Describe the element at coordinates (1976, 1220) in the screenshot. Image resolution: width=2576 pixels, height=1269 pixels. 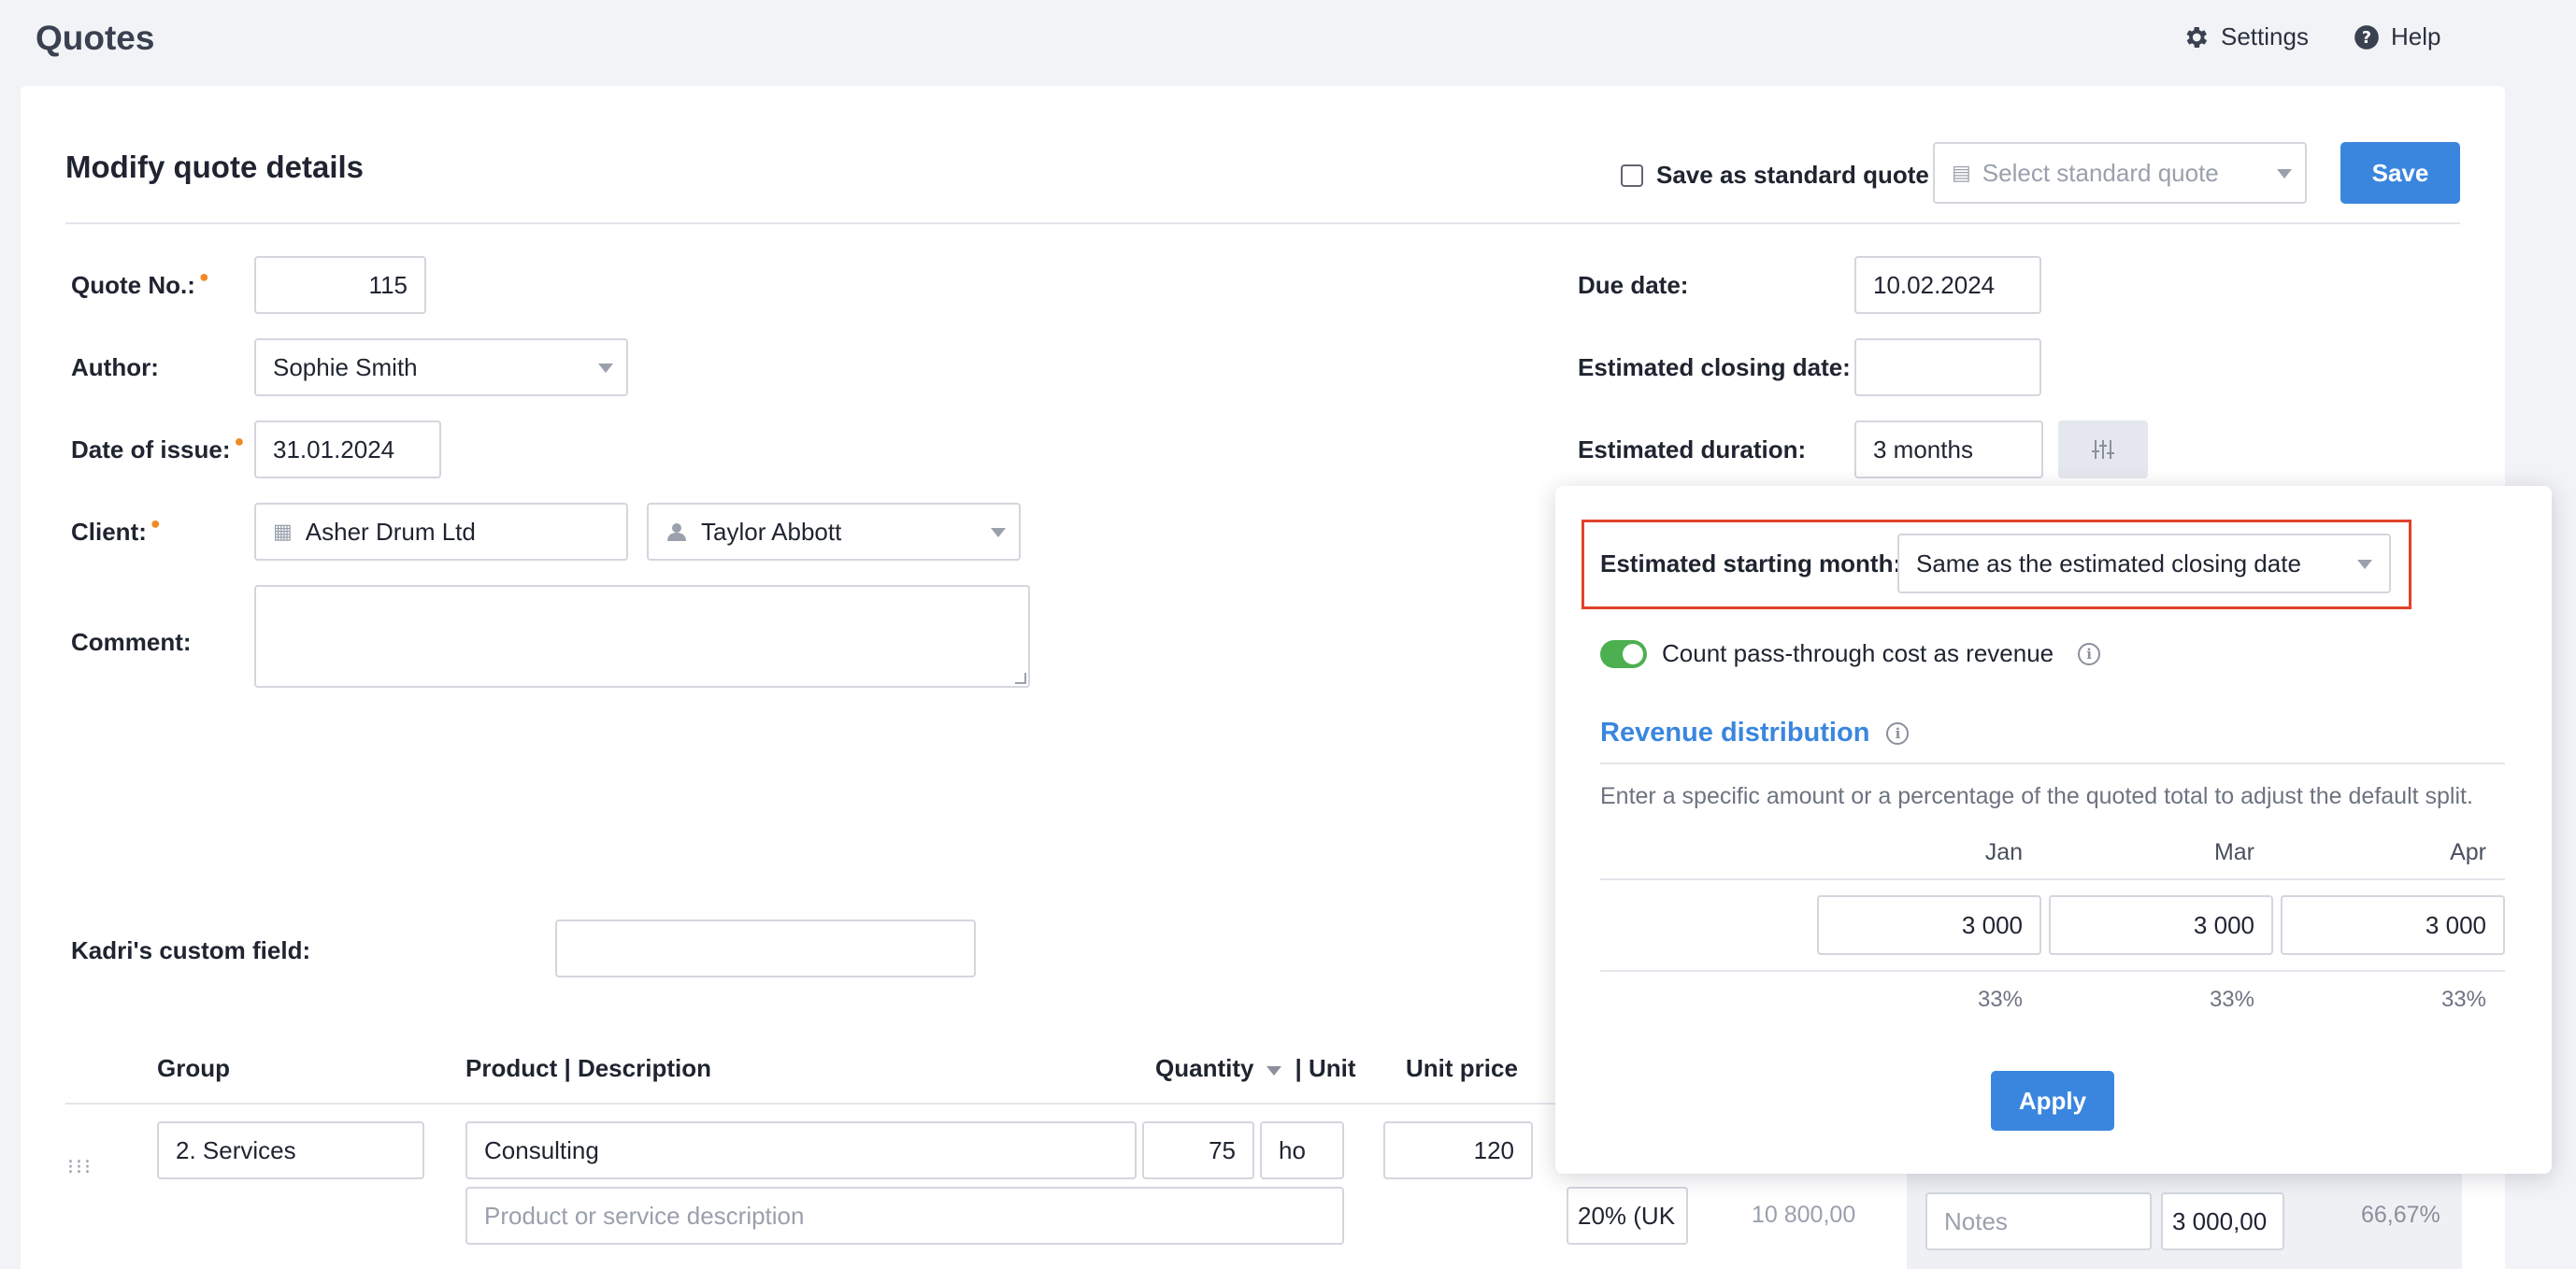
I see `notes-placeholder: Notes` at that location.